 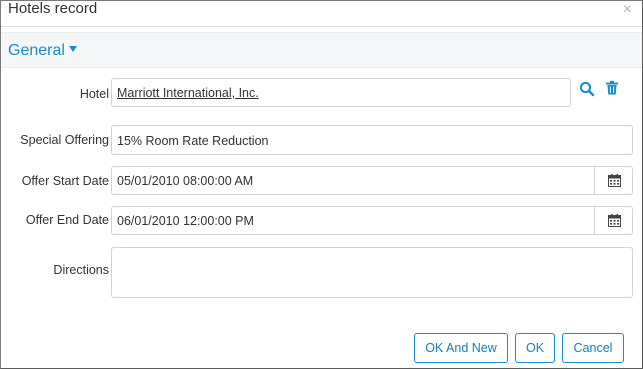 I want to click on search-icon, so click(x=587, y=90).